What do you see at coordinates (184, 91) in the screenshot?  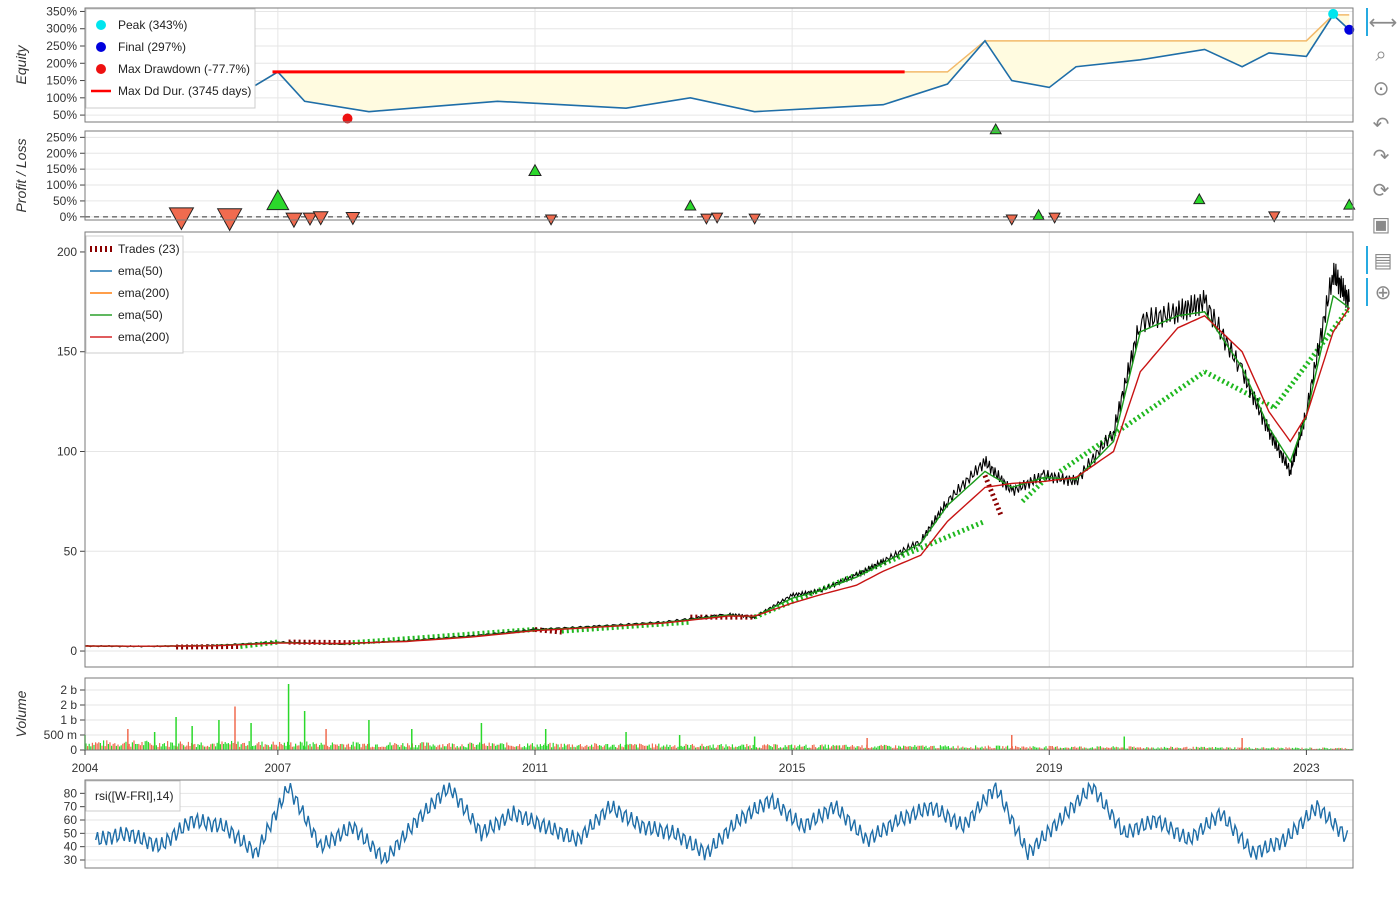 I see `equity-legend-label: Max Dd Dur. (3745 days)` at bounding box center [184, 91].